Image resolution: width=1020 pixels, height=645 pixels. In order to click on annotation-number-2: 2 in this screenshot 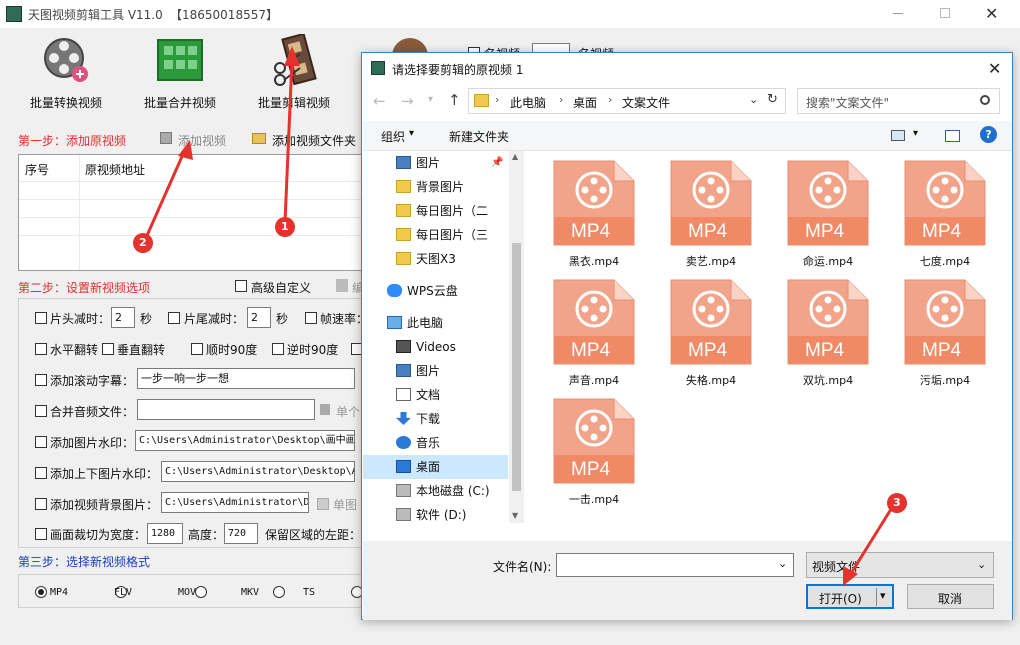, I will do `click(143, 242)`.